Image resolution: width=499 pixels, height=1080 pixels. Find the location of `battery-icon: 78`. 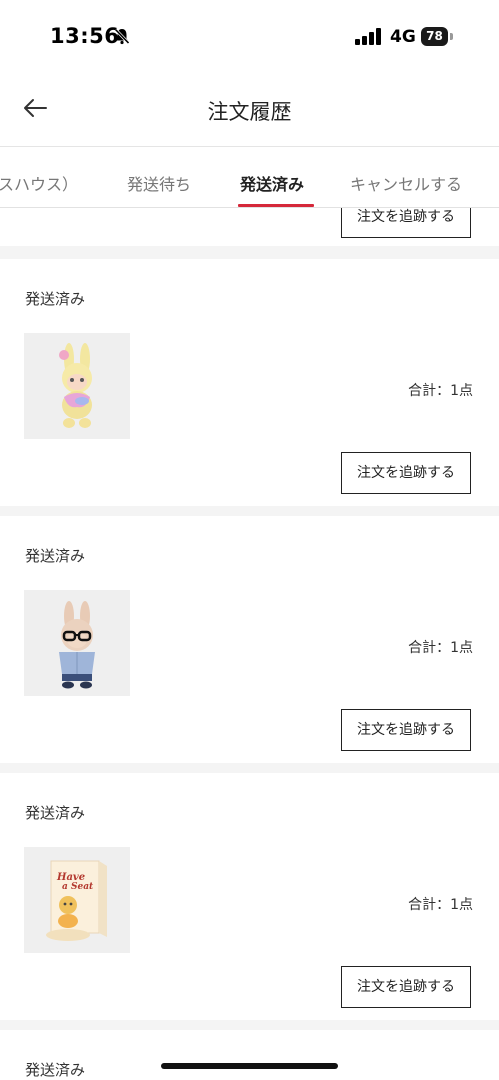

battery-icon: 78 is located at coordinates (437, 36).